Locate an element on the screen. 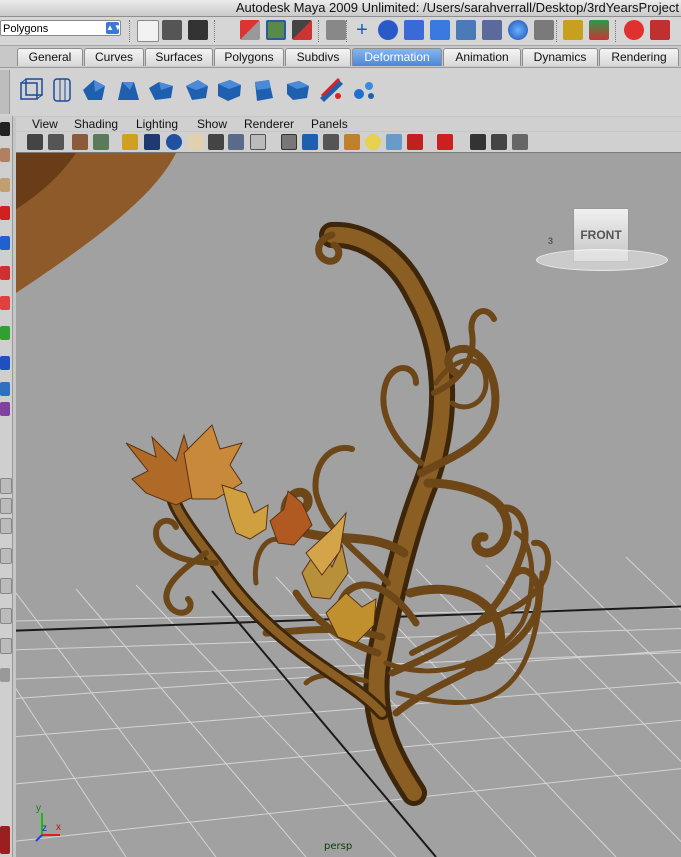 The image size is (681, 857). nonlinear-bend-icon is located at coordinates (128, 90).